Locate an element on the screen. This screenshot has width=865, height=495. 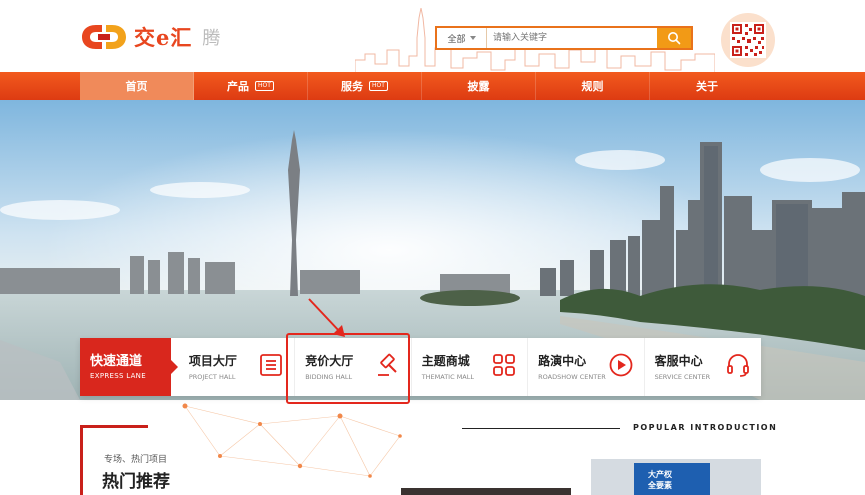
nav-item-products: 产品 HOT is located at coordinates (251, 86).